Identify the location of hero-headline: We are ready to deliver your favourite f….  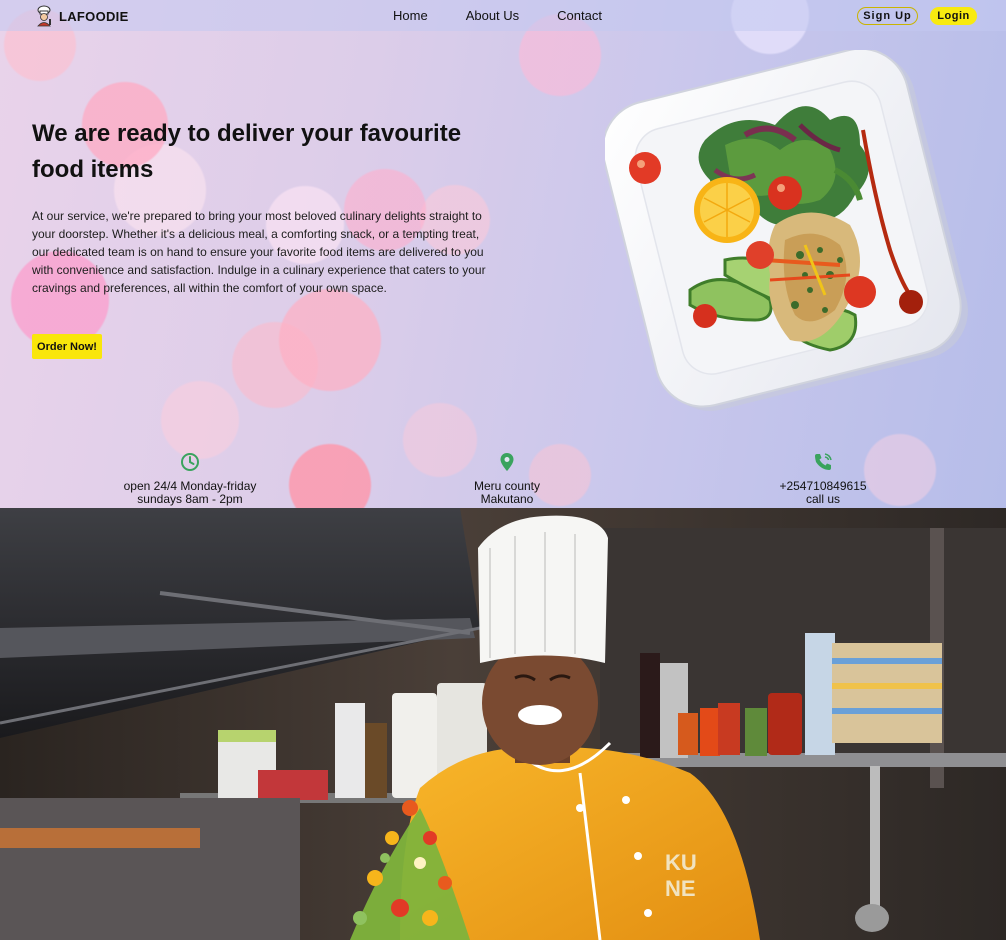
(247, 151).